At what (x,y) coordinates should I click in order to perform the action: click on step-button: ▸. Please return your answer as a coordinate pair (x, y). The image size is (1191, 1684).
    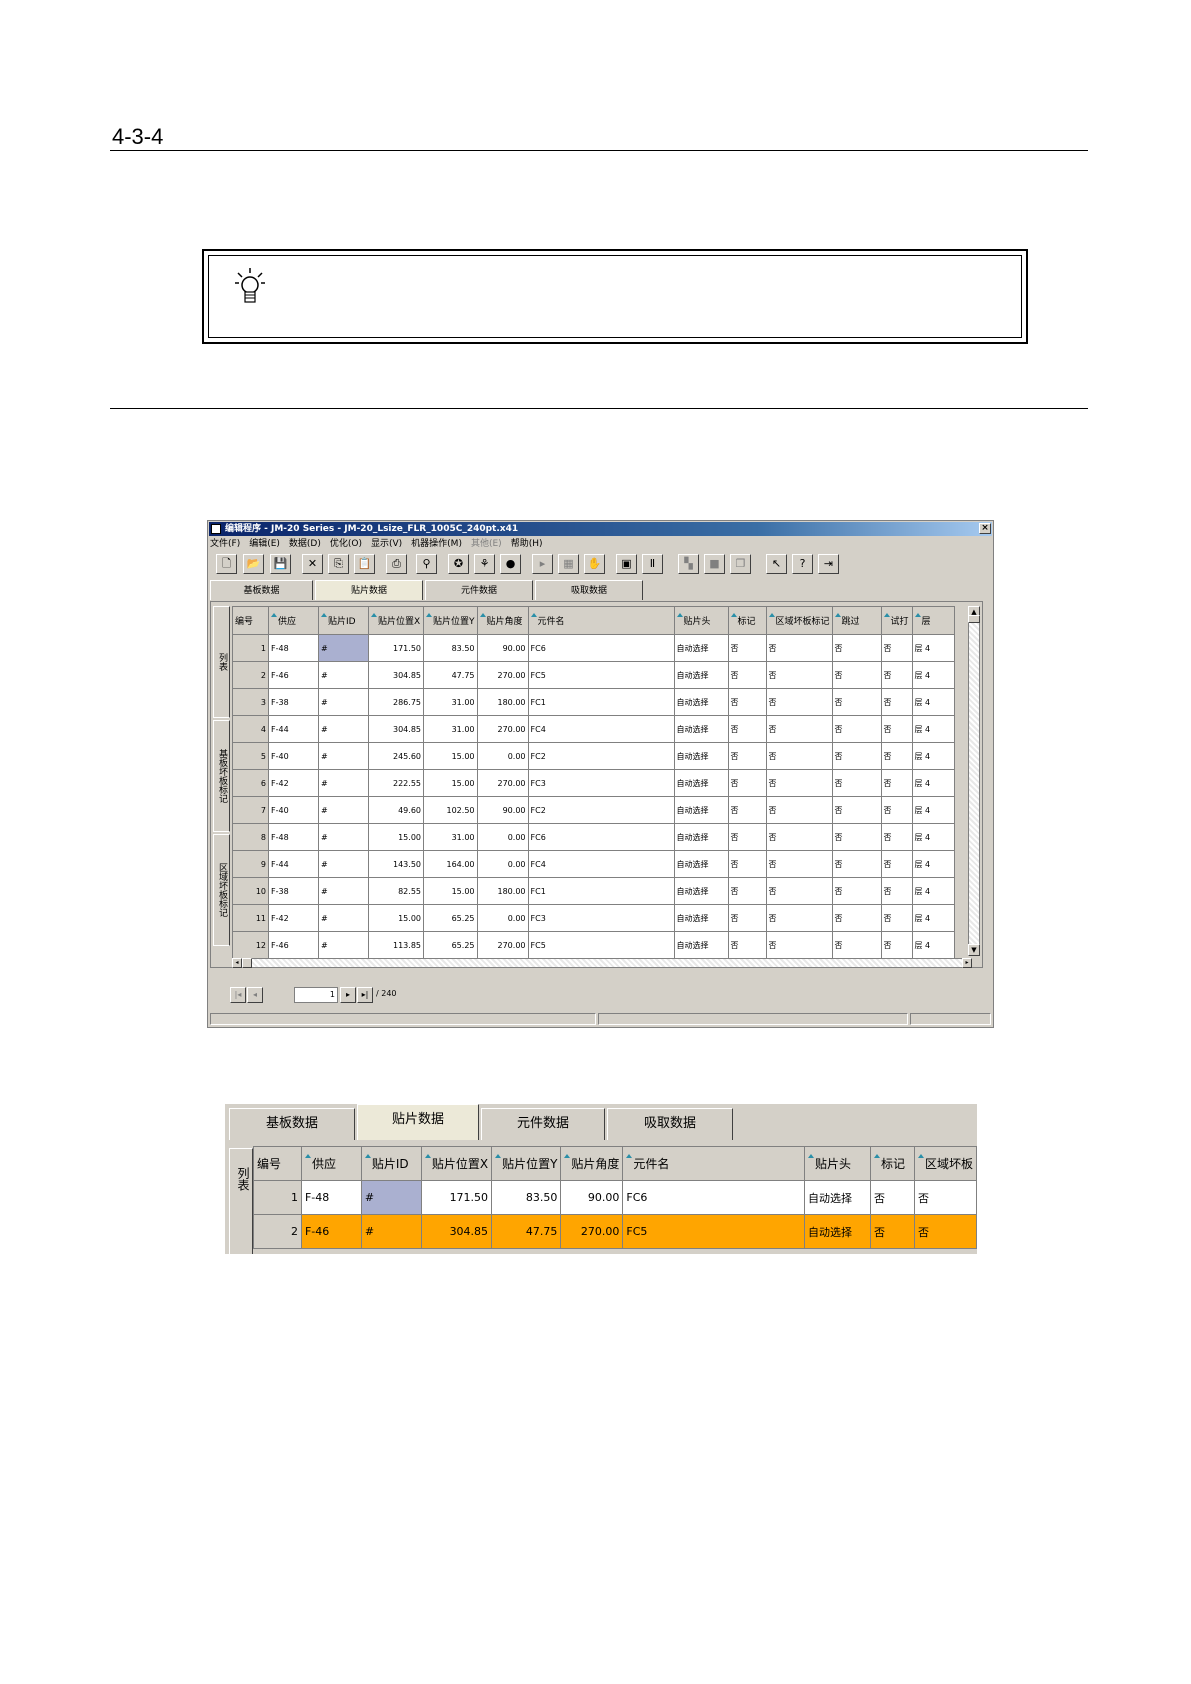
    Looking at the image, I should click on (542, 564).